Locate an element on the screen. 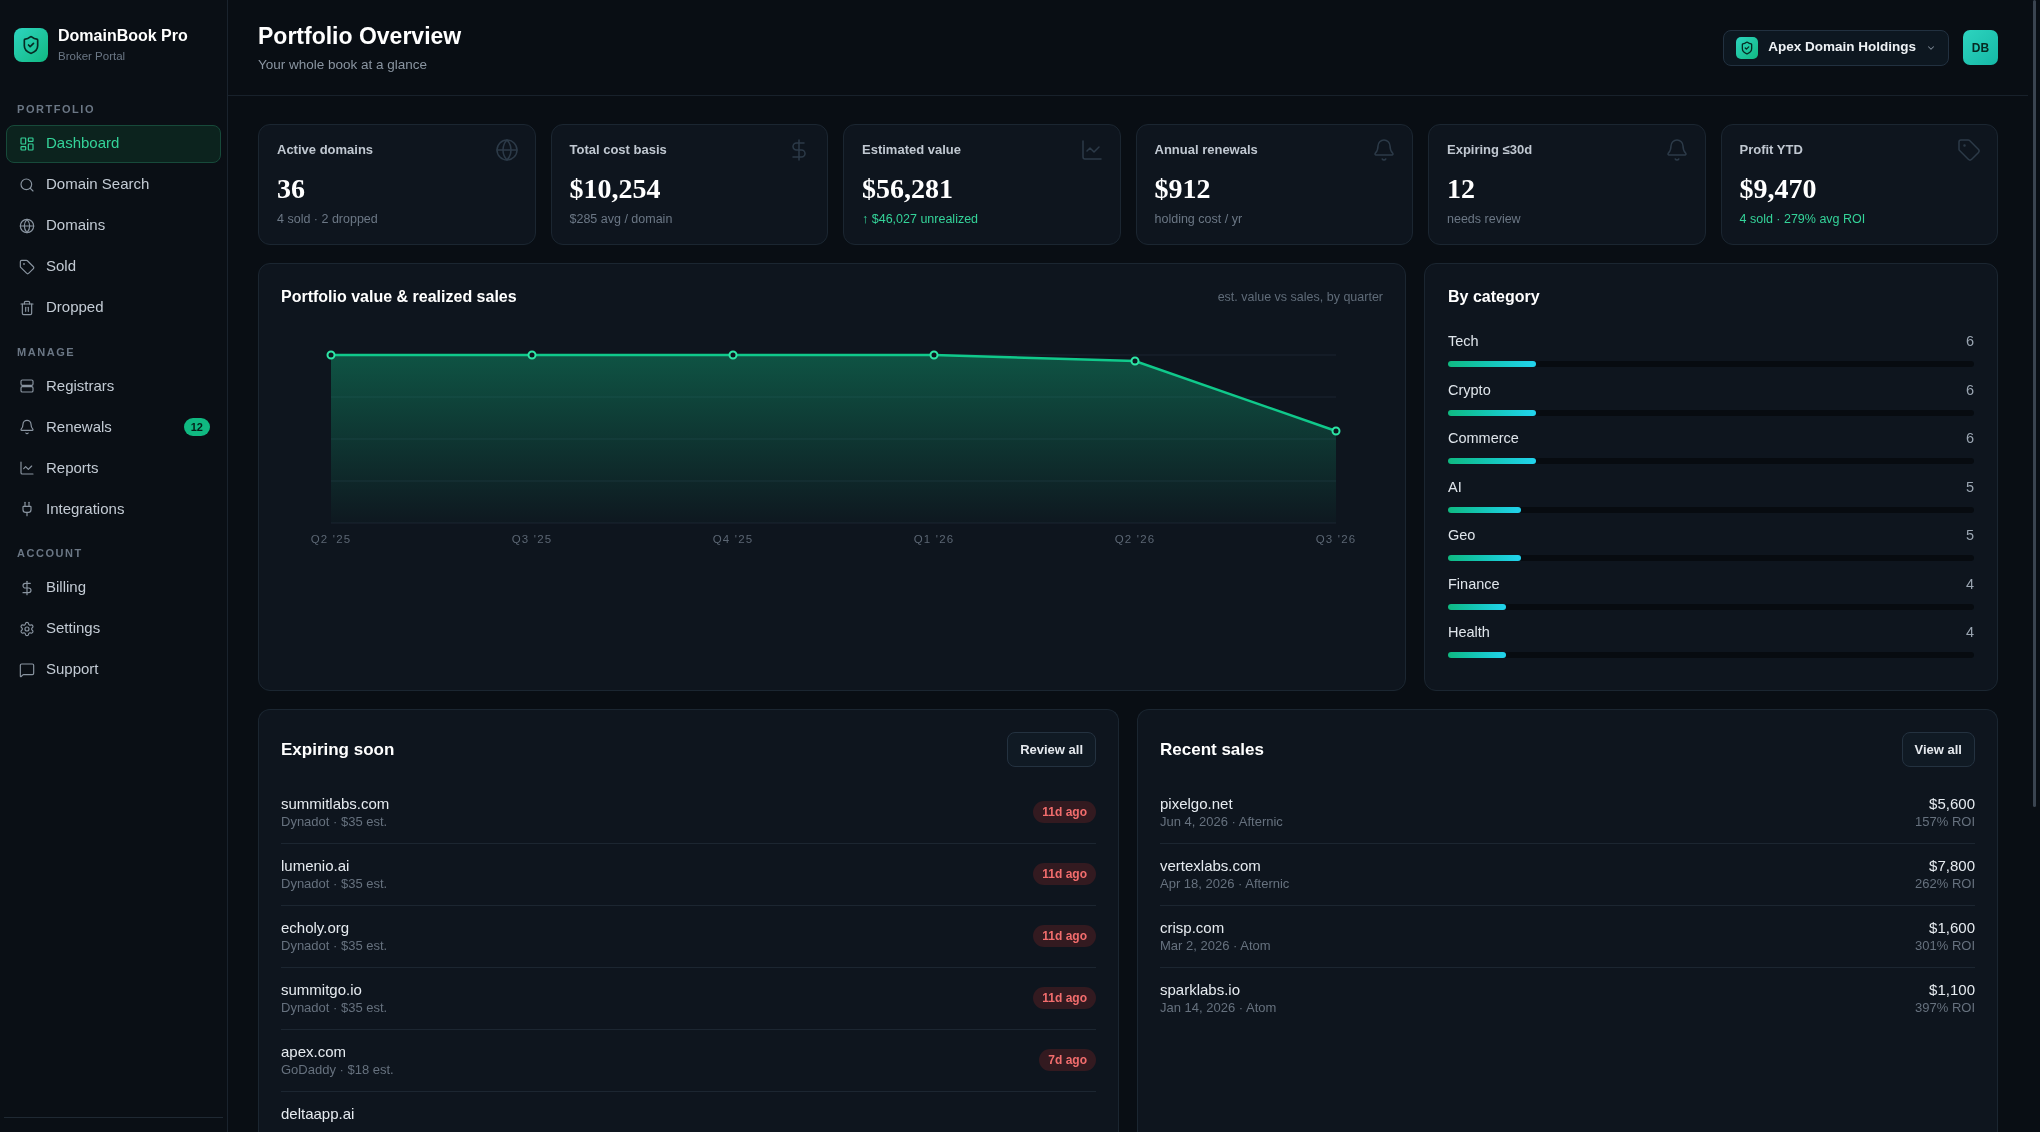 This screenshot has width=2040, height=1132. sidebar-item: Dropped is located at coordinates (113, 307).